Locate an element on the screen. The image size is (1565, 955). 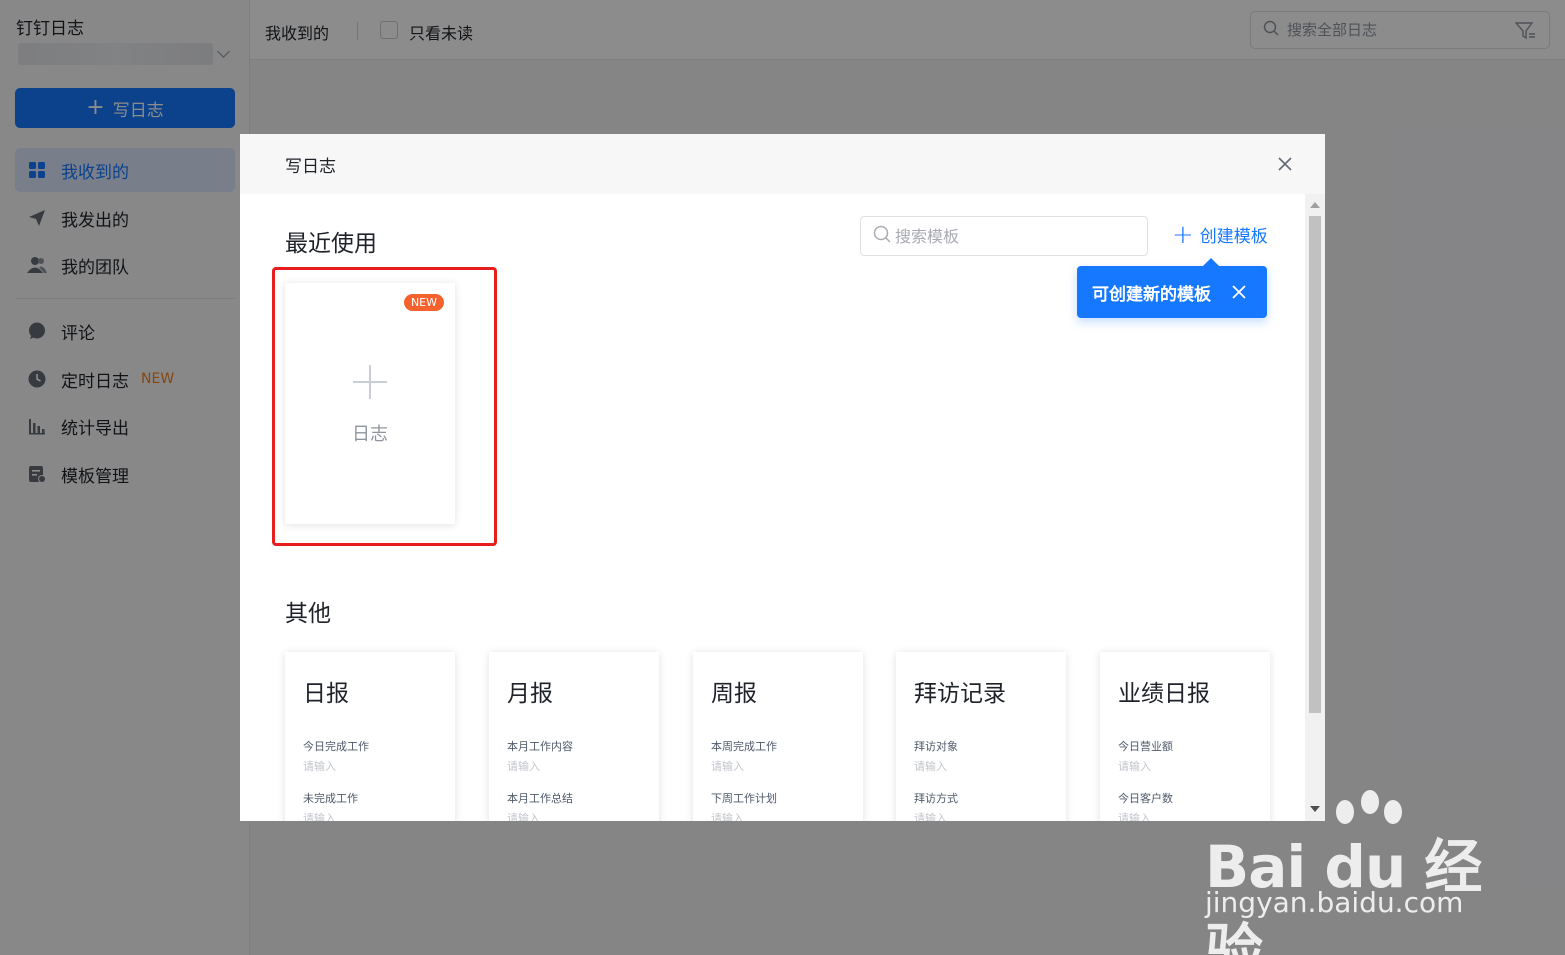
template-search-box is located at coordinates (1004, 236).